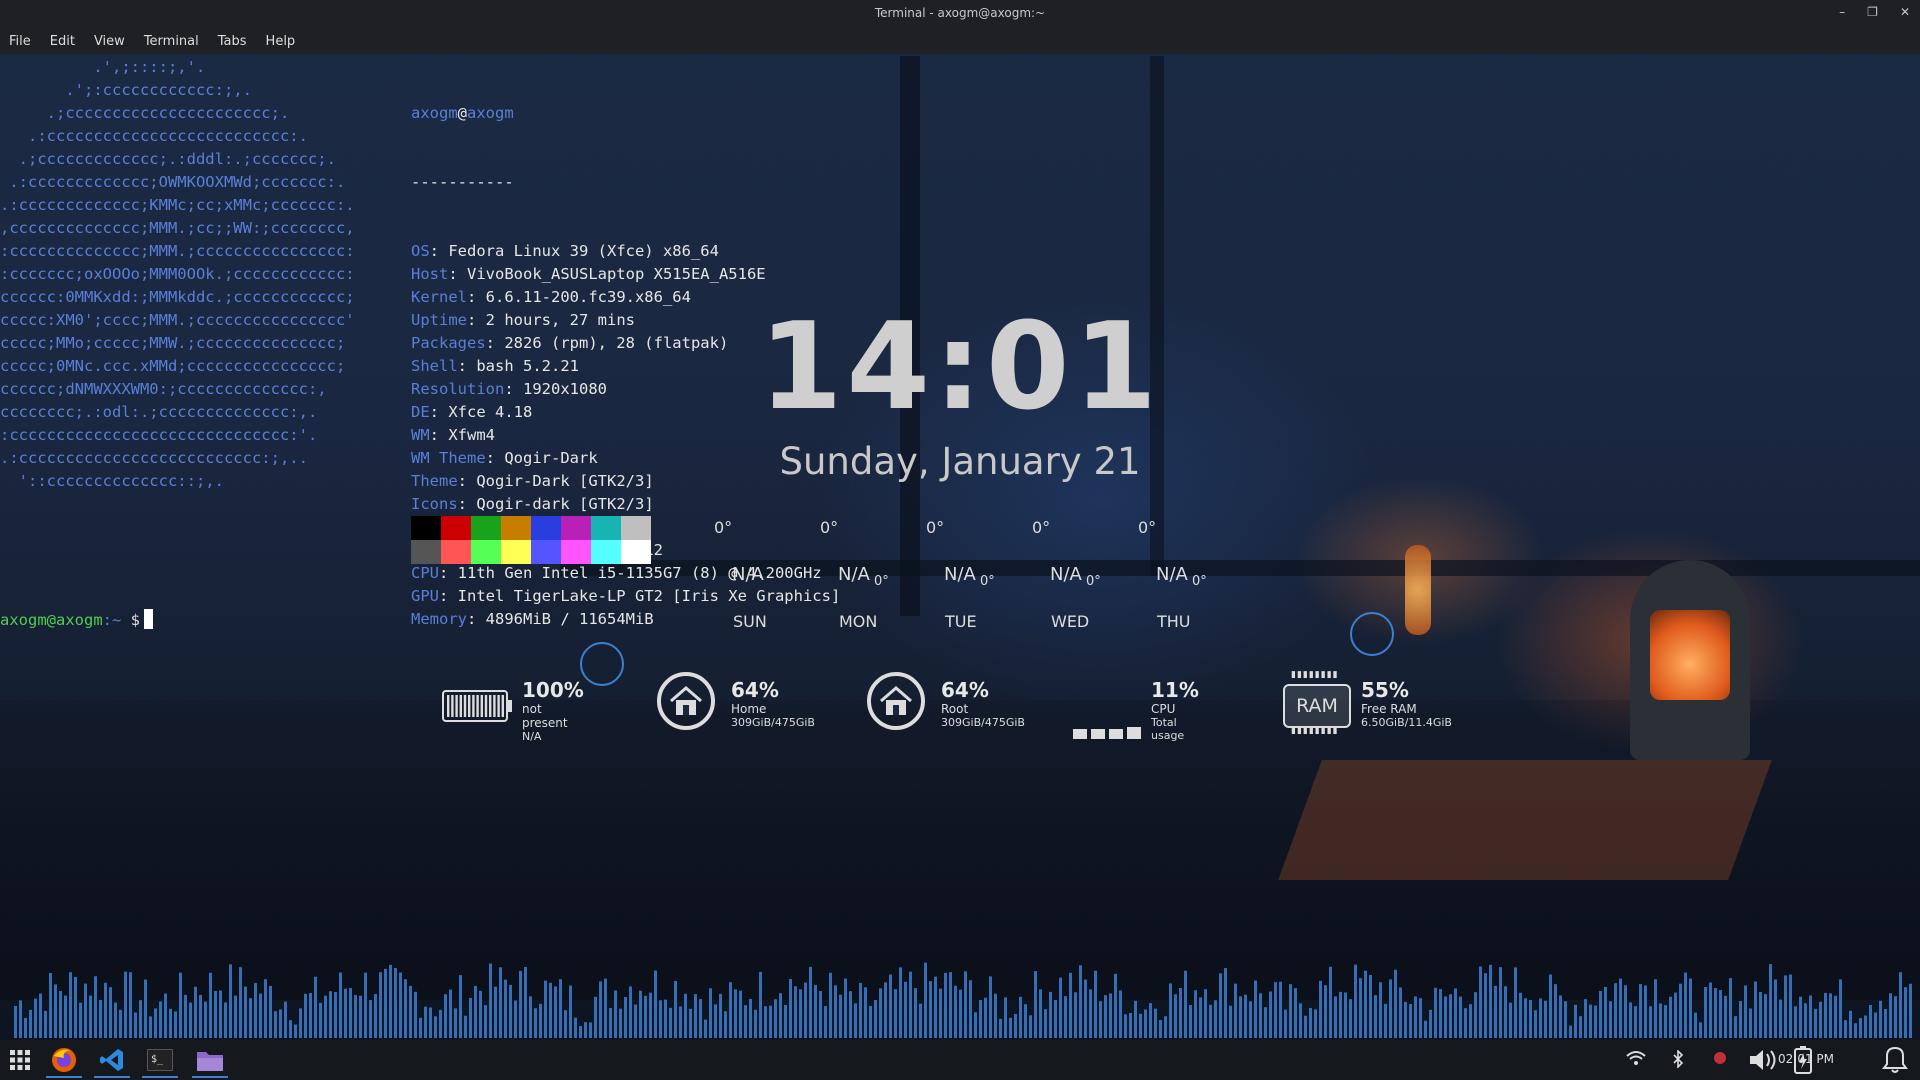  Describe the element at coordinates (20, 1060) in the screenshot. I see `apps-grid-icon` at that location.